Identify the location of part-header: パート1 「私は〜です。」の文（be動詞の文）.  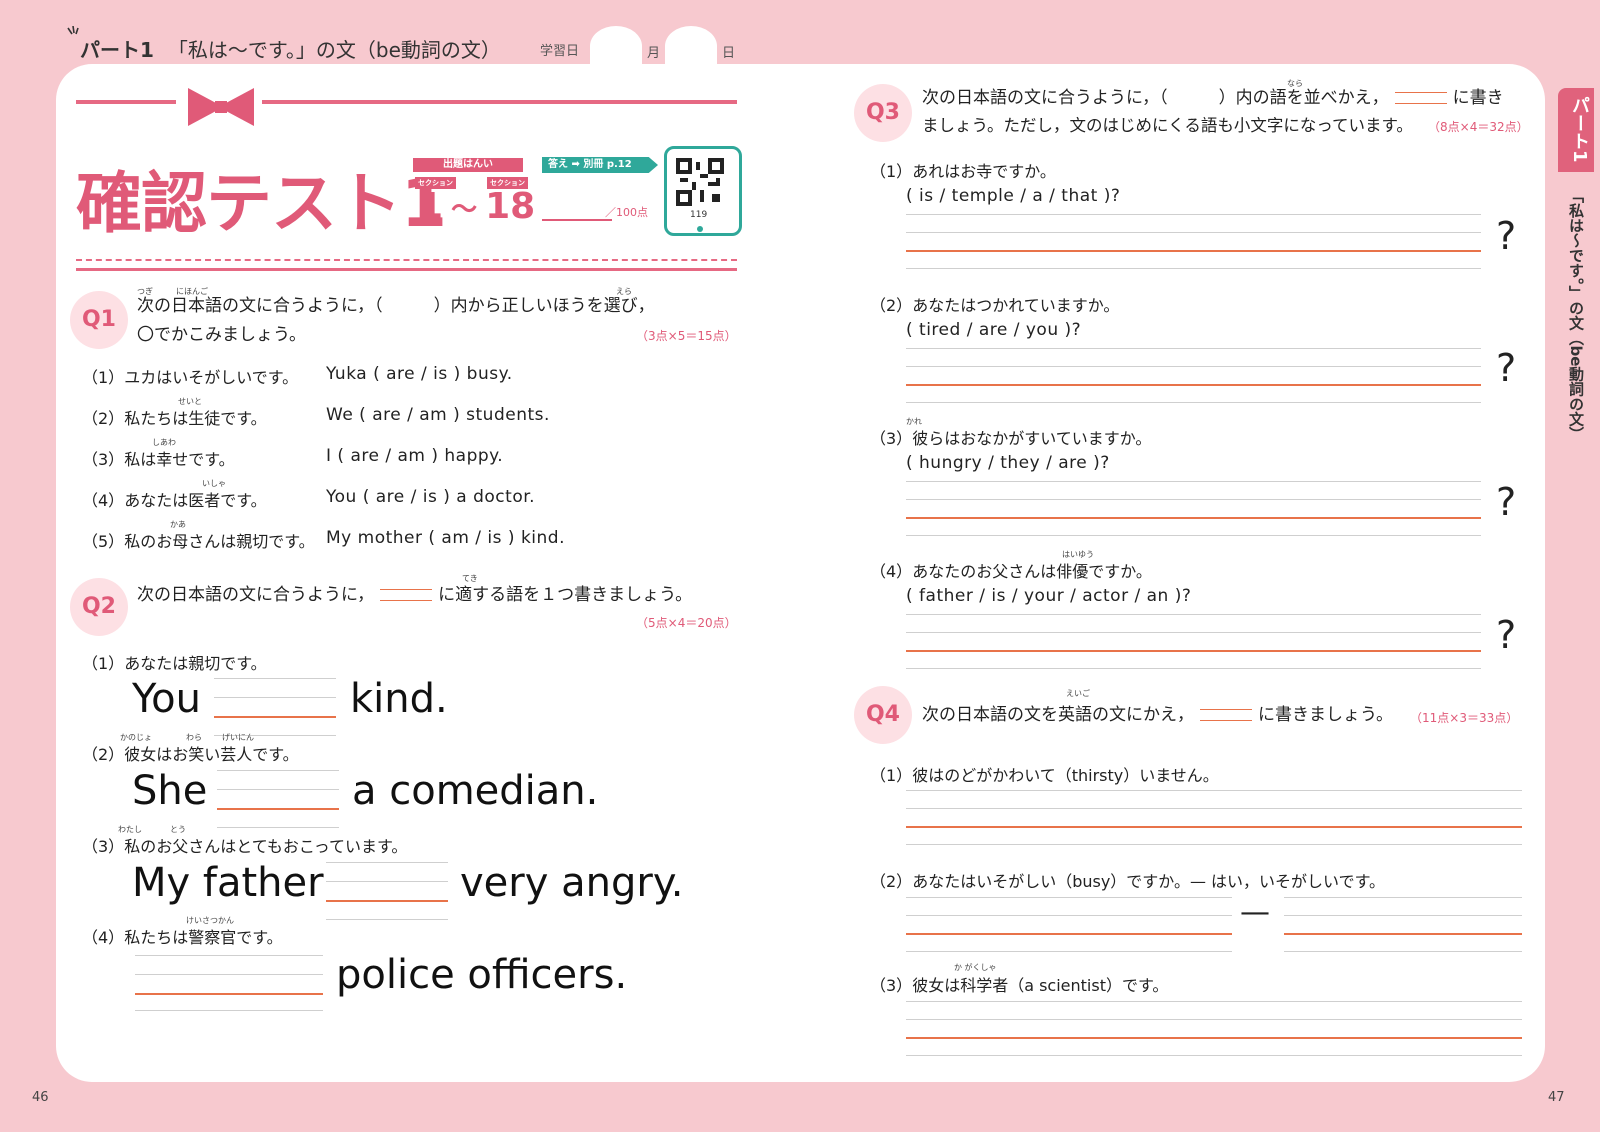
(290, 48).